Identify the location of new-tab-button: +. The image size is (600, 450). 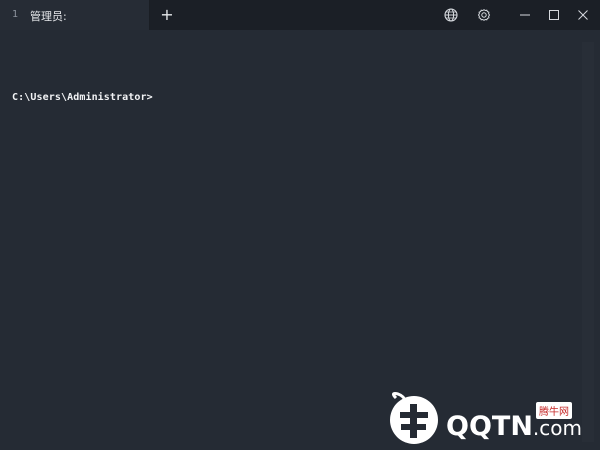
(167, 15).